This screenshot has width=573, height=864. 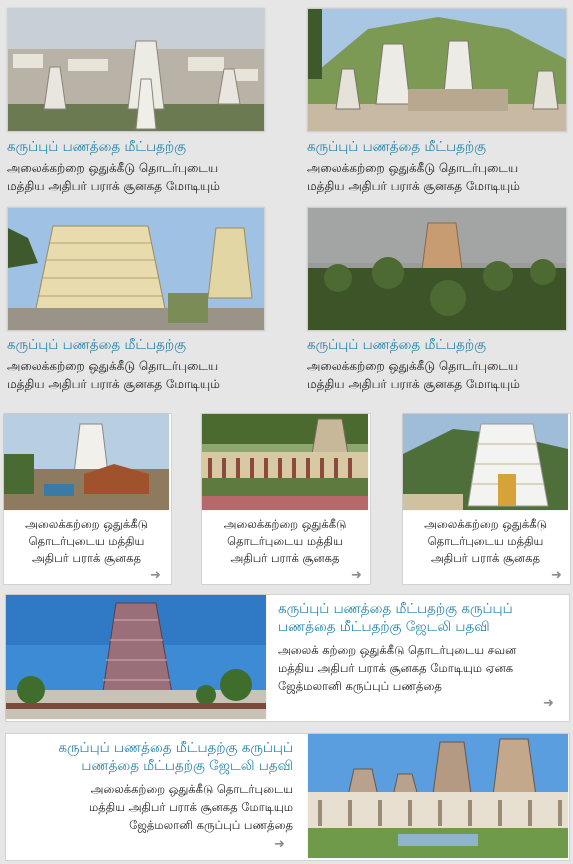 What do you see at coordinates (285, 558) in the screenshot?
I see `small-card-2-line-3: அதிபர் பராக் சூனகத` at bounding box center [285, 558].